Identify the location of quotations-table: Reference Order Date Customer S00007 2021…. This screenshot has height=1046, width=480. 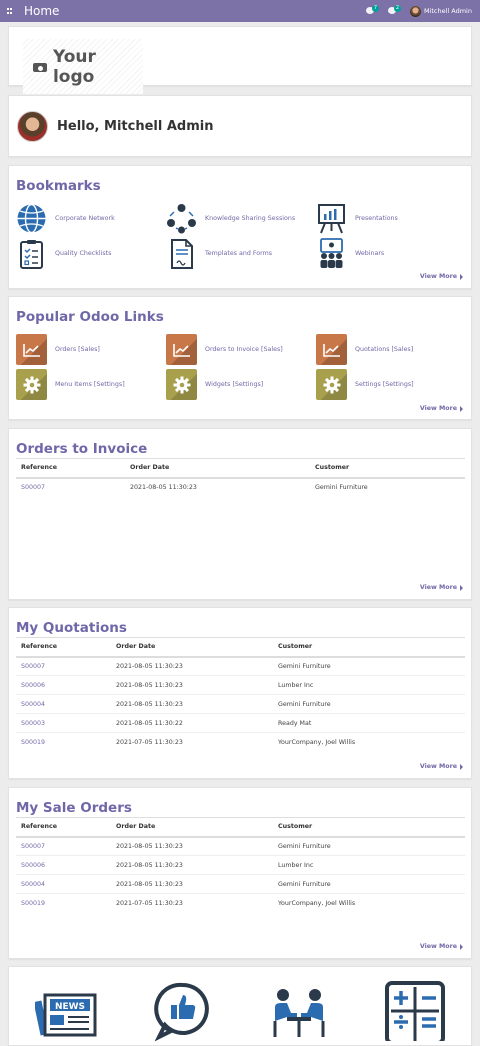
(240, 694).